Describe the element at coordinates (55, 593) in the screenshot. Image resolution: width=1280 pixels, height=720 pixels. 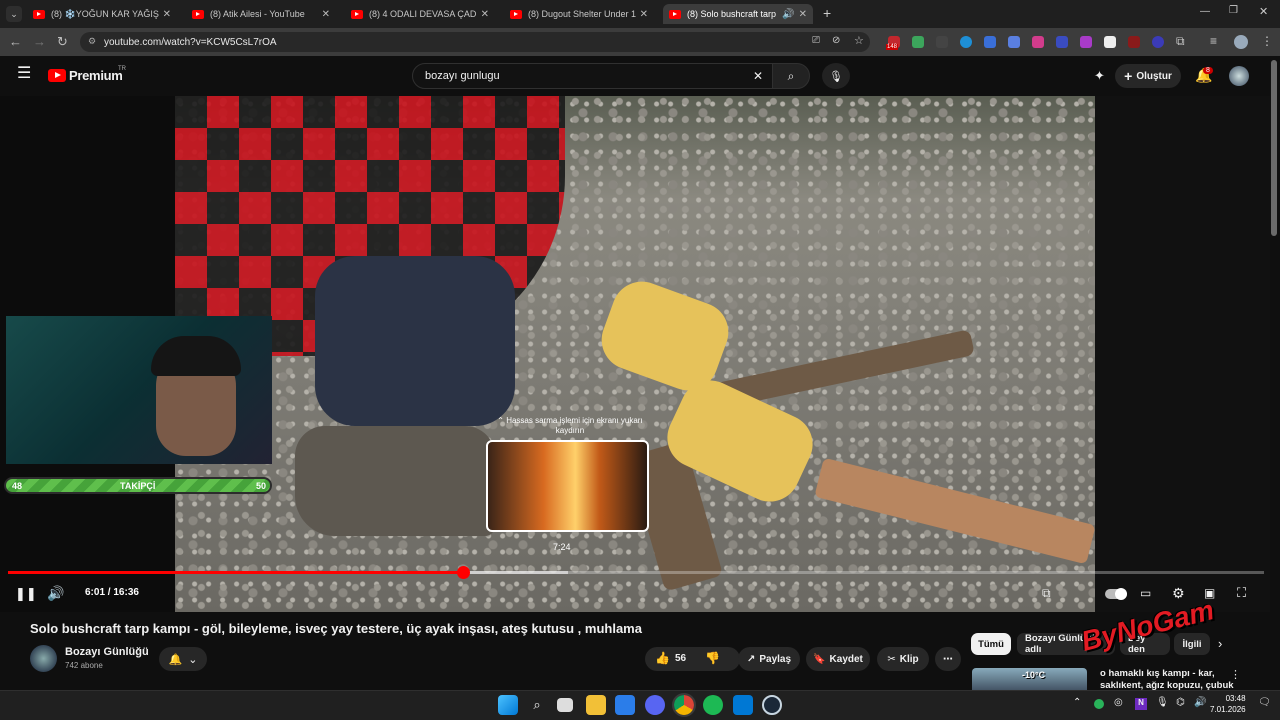
I see `volume-icon: 🔊` at that location.